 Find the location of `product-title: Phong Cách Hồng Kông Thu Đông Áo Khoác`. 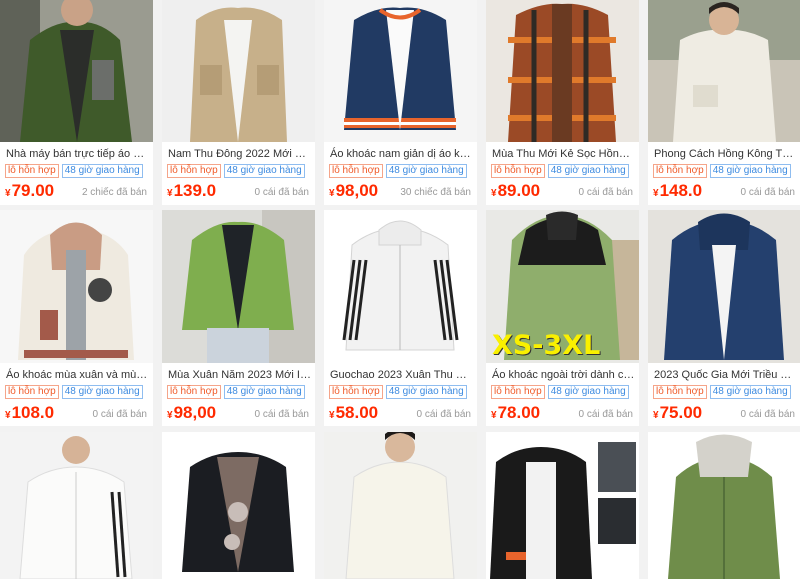

product-title: Phong Cách Hồng Kông Thu Đông Áo Khoác is located at coordinates (725, 154).